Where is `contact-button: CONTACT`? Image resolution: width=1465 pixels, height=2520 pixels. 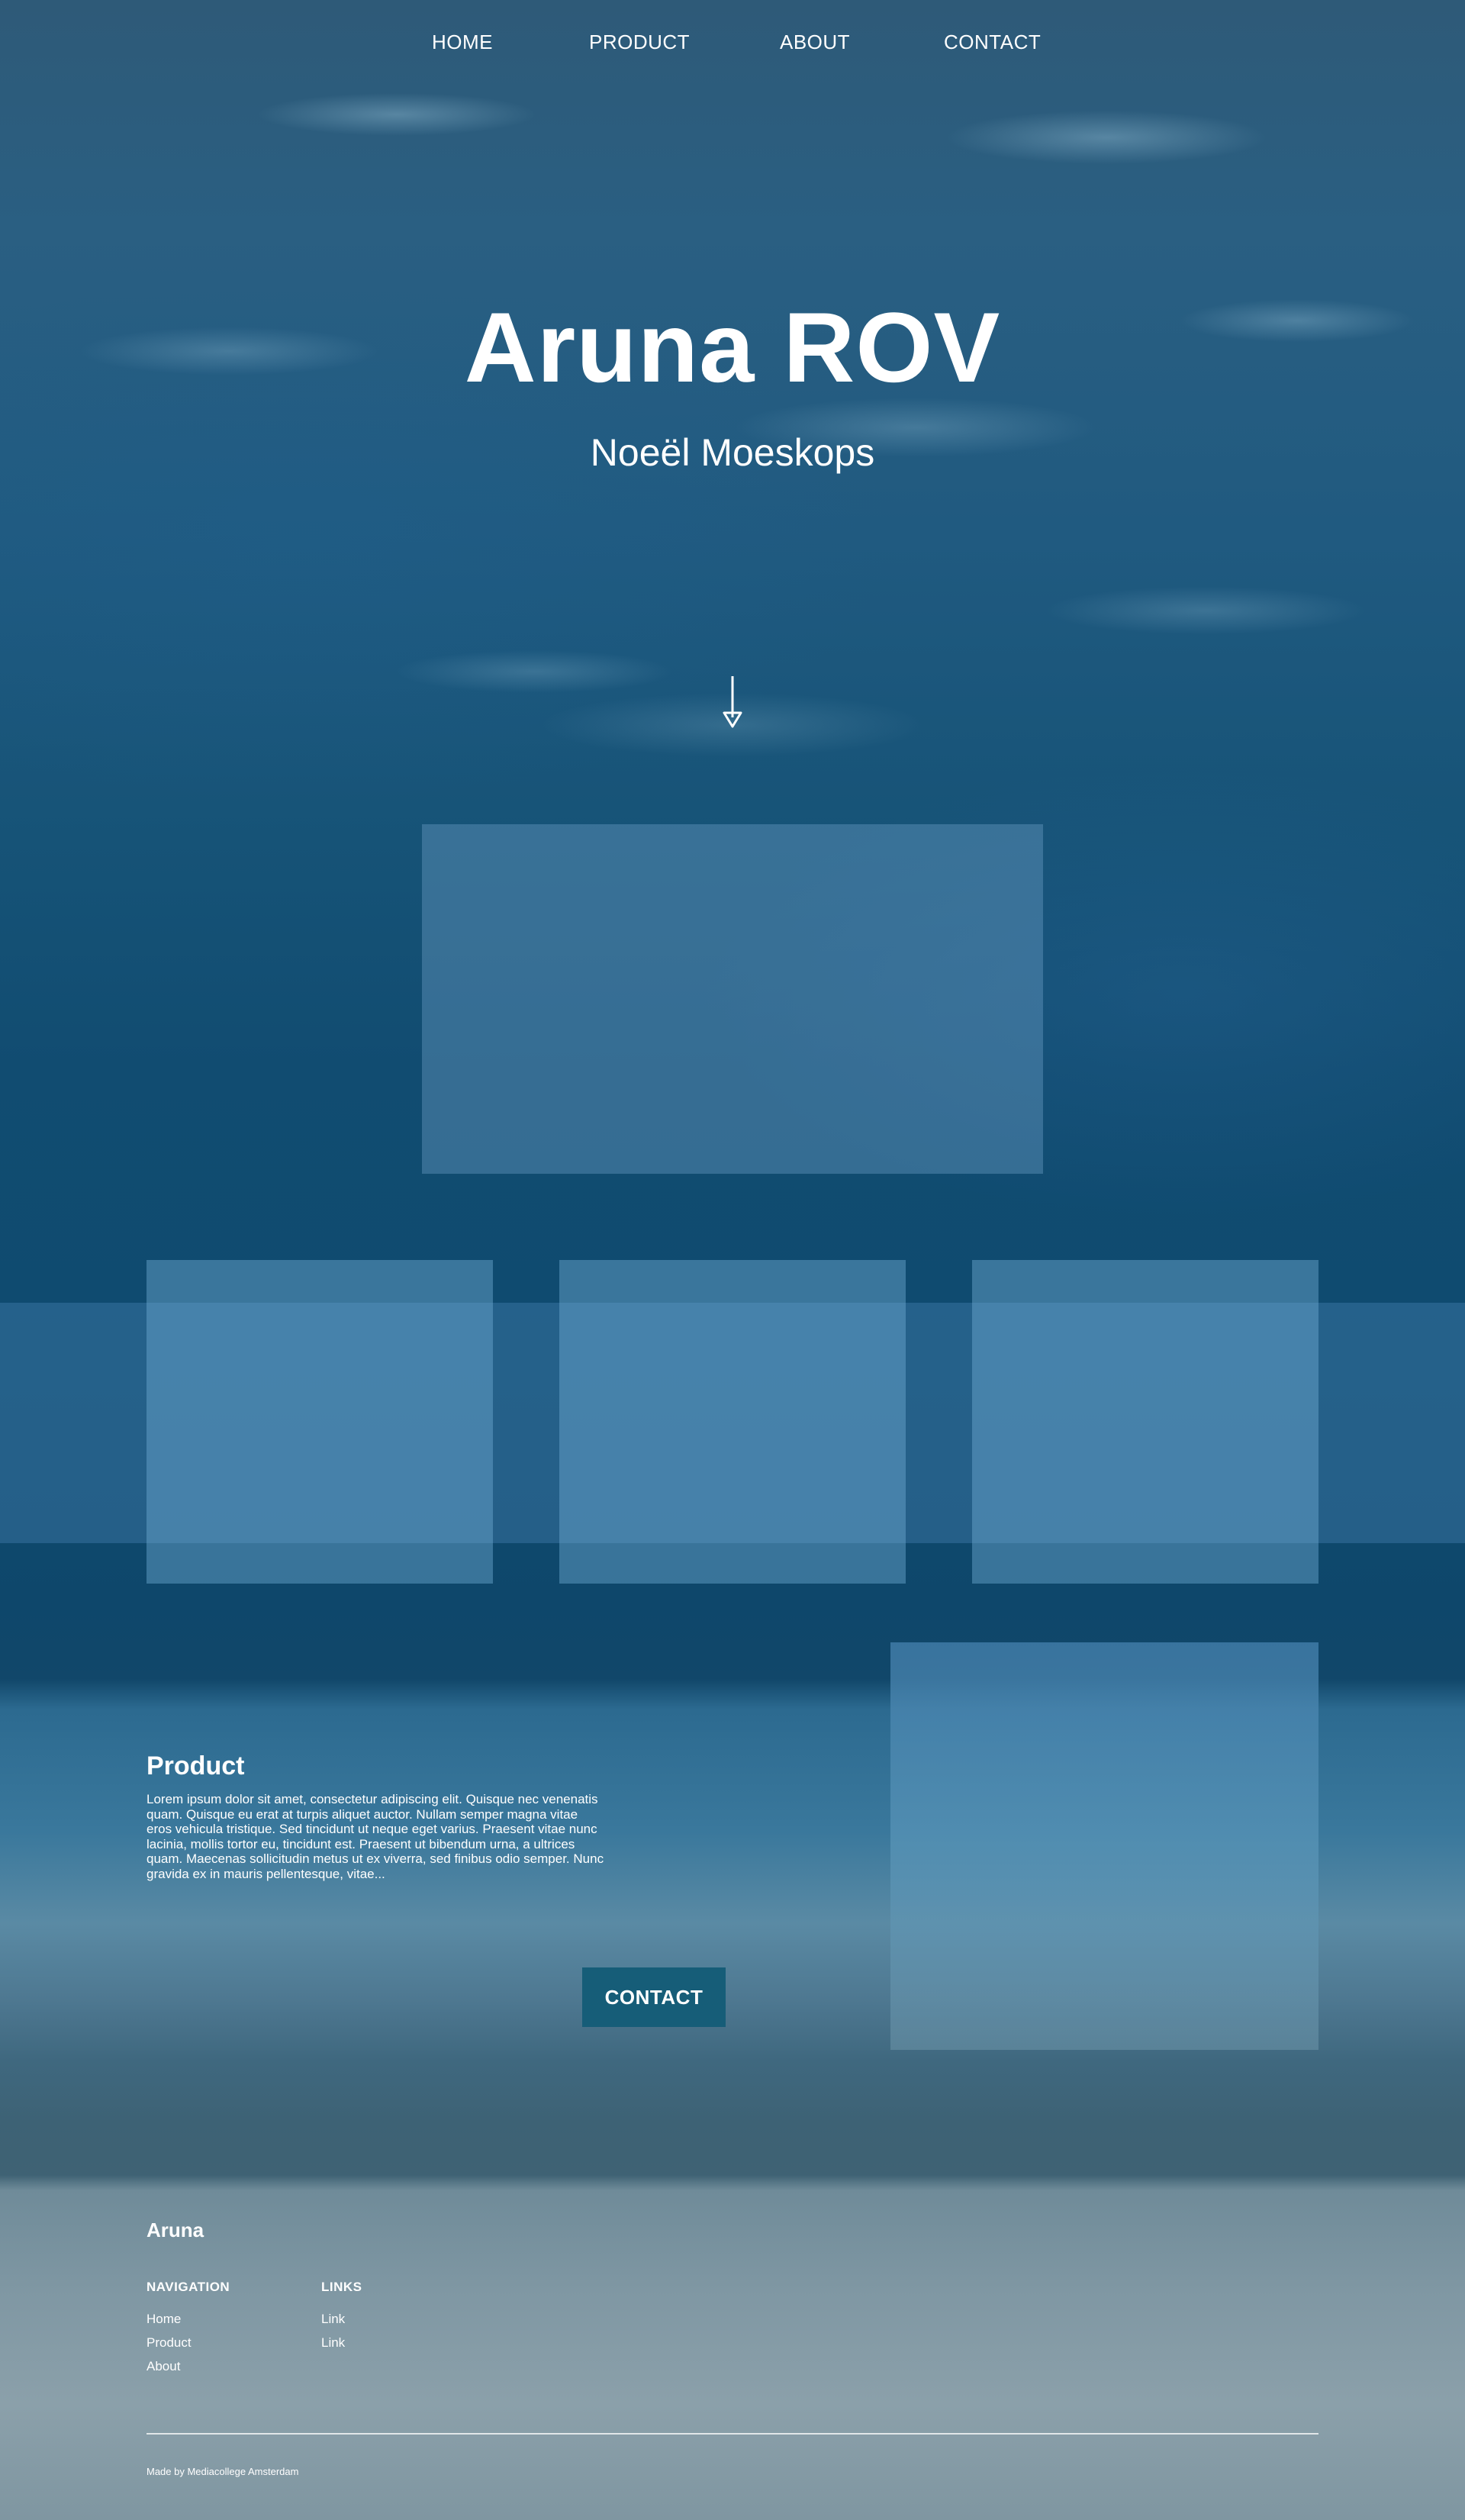
contact-button: CONTACT is located at coordinates (654, 1997).